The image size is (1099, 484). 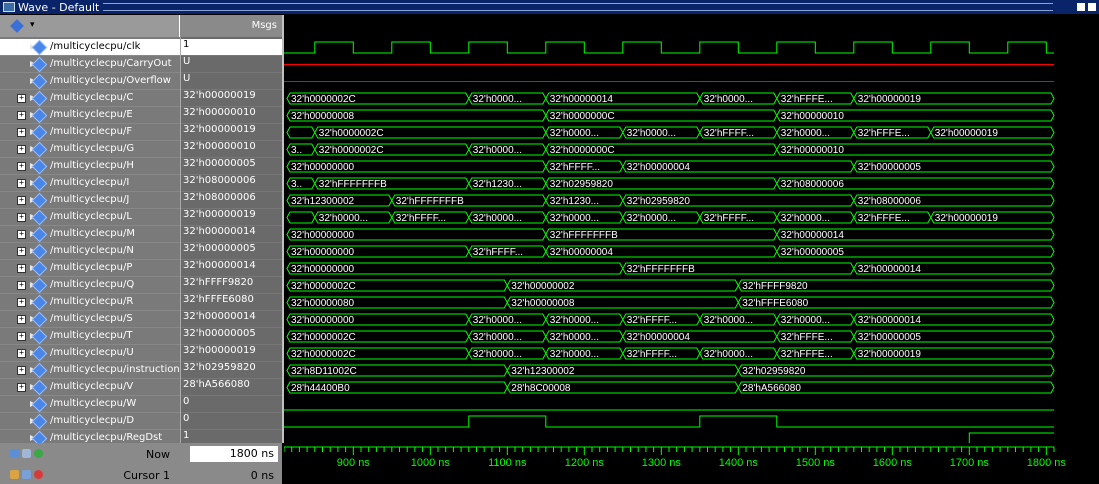 What do you see at coordinates (90, 217) in the screenshot?
I see `signal-row: + /multicyclecpu/L` at bounding box center [90, 217].